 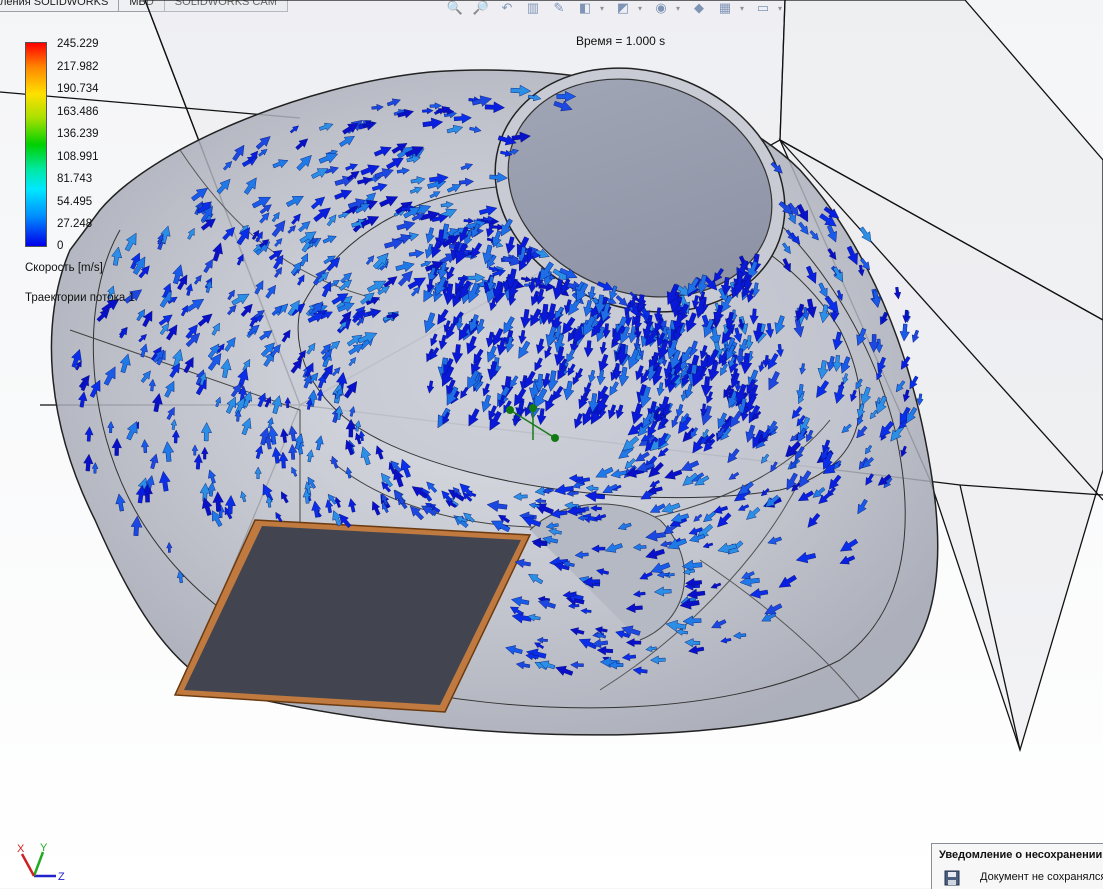 I want to click on triad-y-label: Y, so click(x=44, y=848).